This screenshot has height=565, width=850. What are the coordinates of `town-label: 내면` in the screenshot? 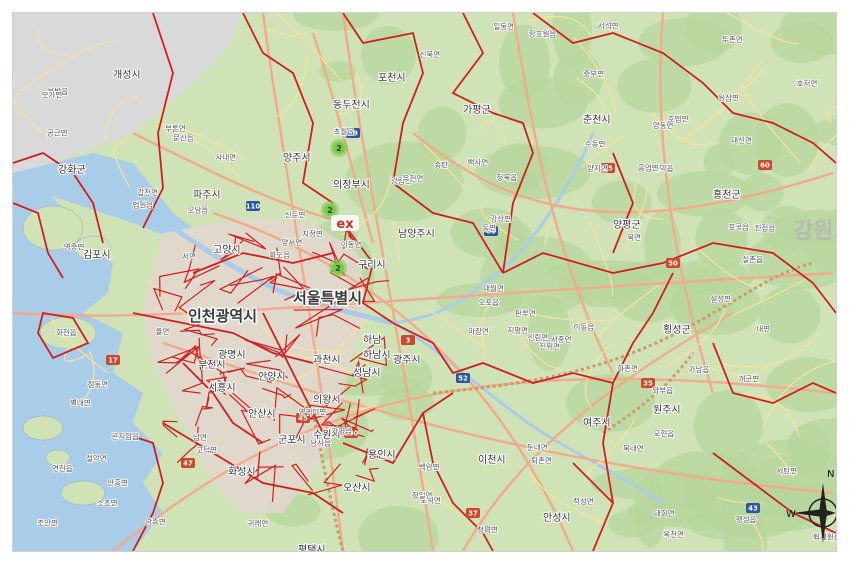 It's located at (763, 328).